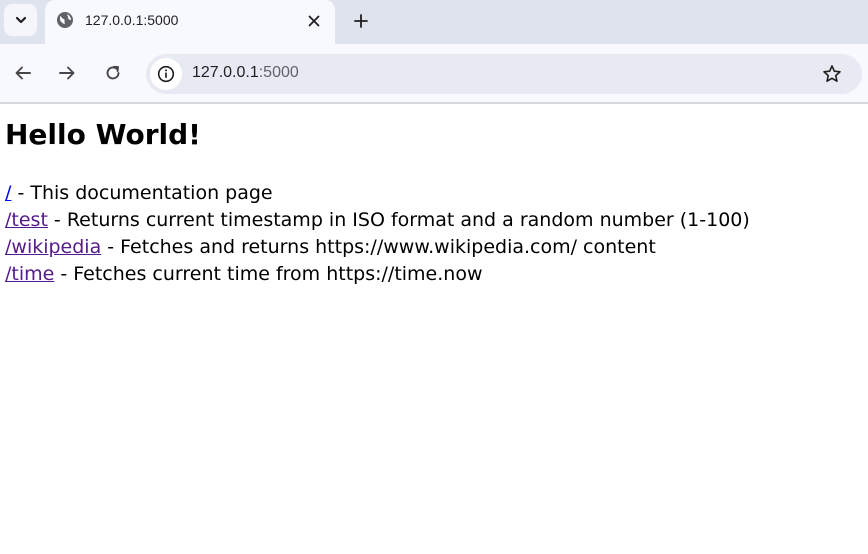  Describe the element at coordinates (65, 20) in the screenshot. I see `globe-icon` at that location.